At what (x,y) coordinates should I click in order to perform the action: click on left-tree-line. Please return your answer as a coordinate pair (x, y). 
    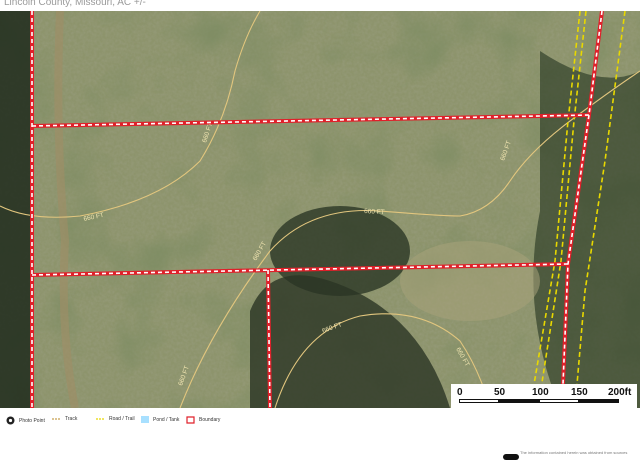
    Looking at the image, I should click on (17, 209).